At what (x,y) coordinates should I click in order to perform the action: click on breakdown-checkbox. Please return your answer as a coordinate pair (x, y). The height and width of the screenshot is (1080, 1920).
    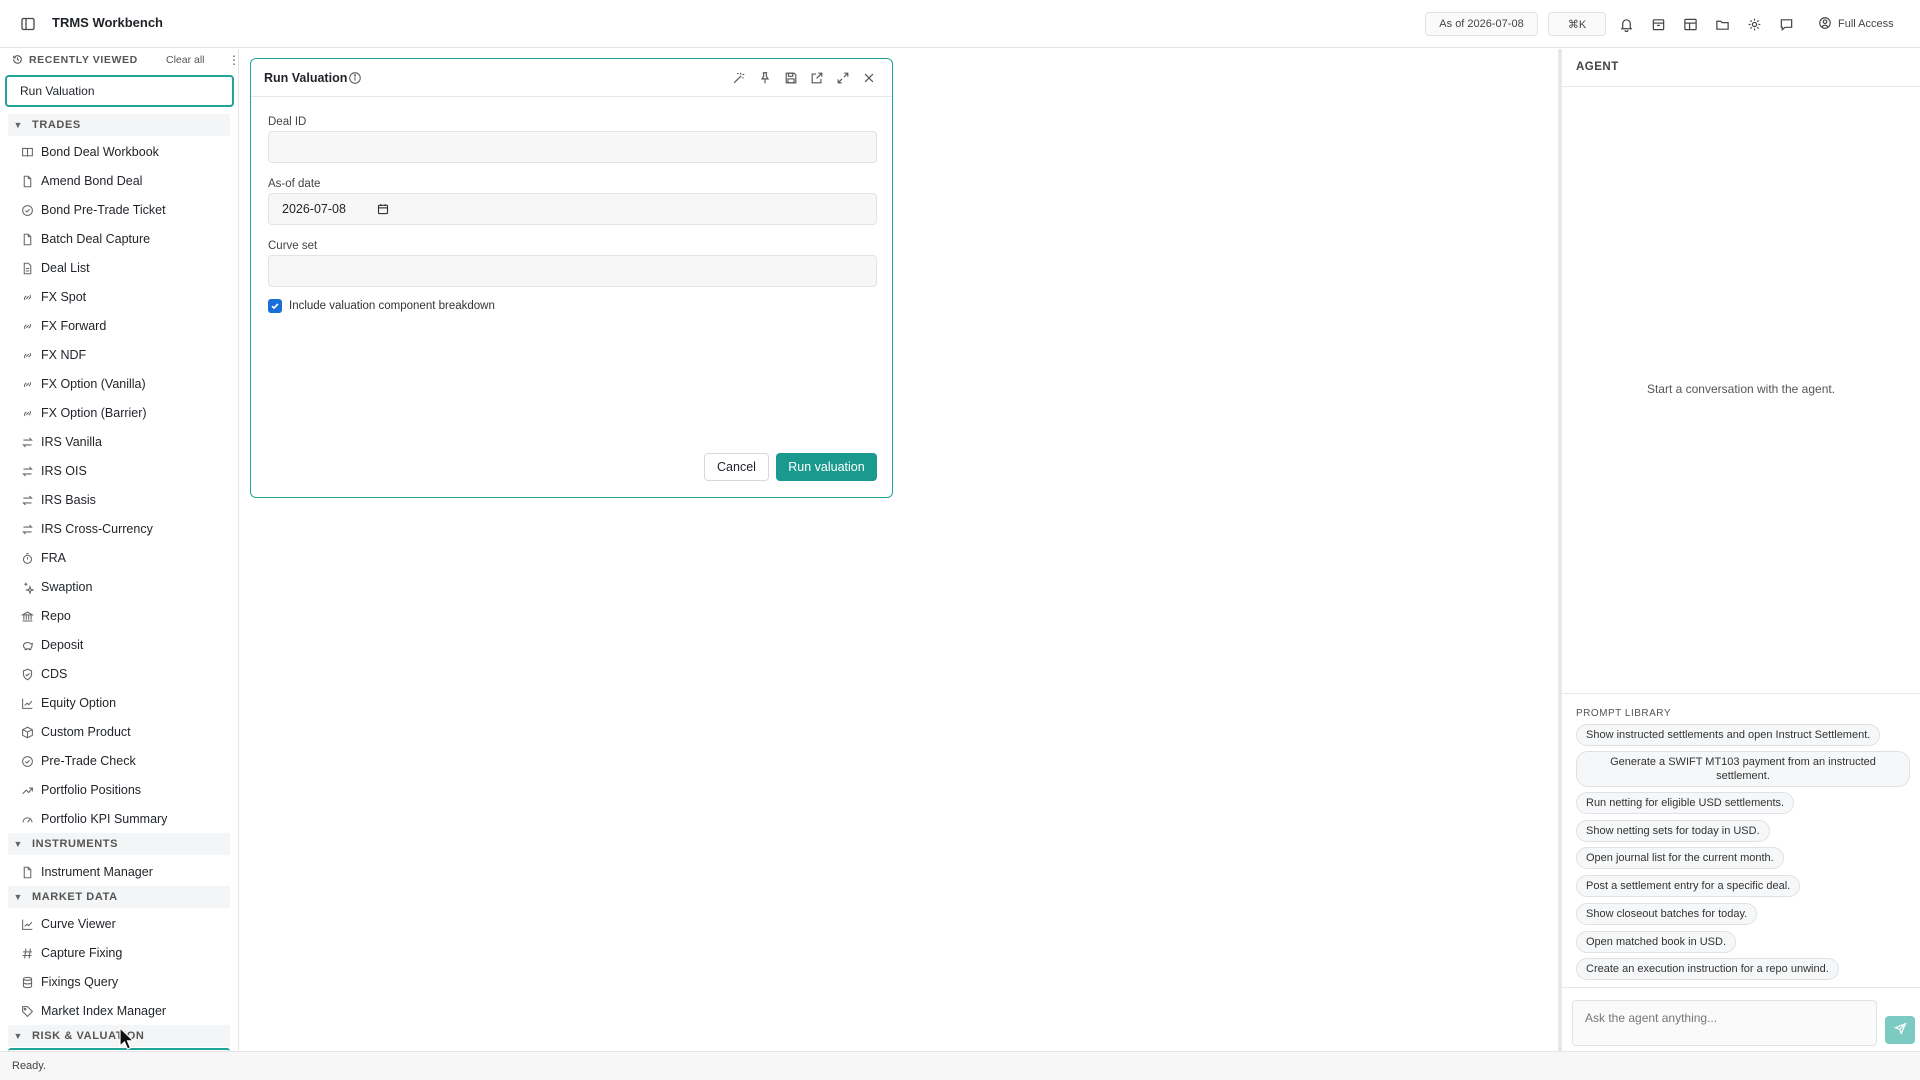
    Looking at the image, I should click on (275, 306).